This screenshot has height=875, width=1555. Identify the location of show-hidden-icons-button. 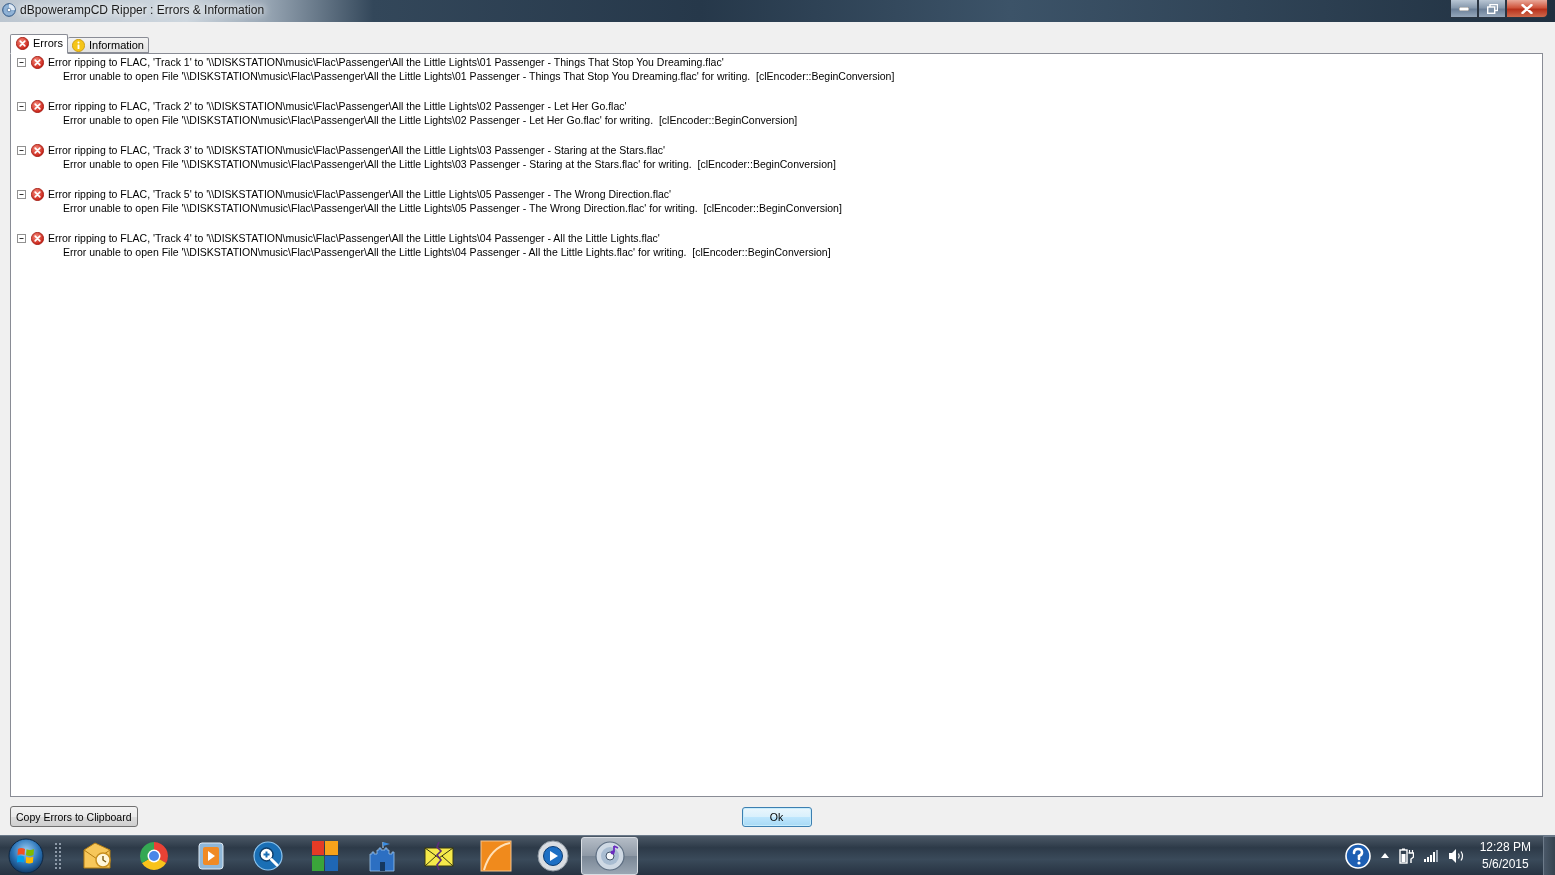
(1384, 855).